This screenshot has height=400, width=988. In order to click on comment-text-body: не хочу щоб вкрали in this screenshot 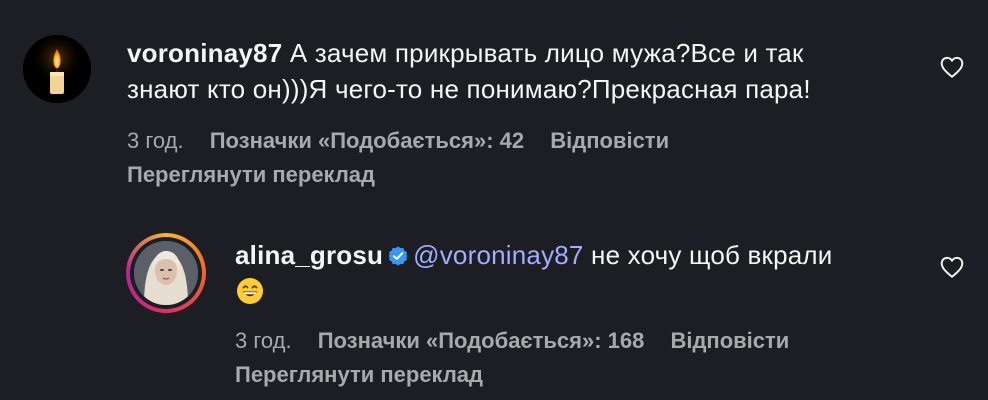, I will do `click(712, 255)`.